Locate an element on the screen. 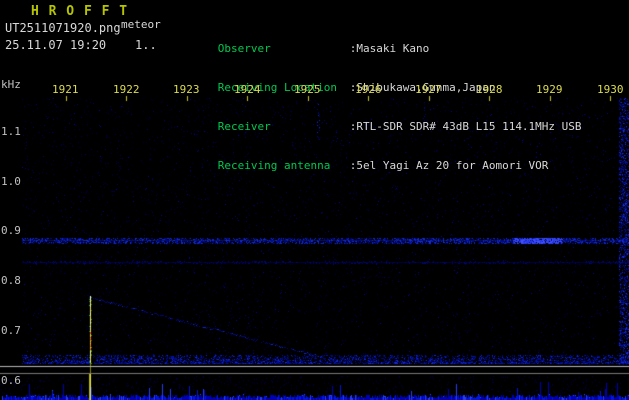 This screenshot has height=400, width=629. info-label: Observer is located at coordinates (244, 48).